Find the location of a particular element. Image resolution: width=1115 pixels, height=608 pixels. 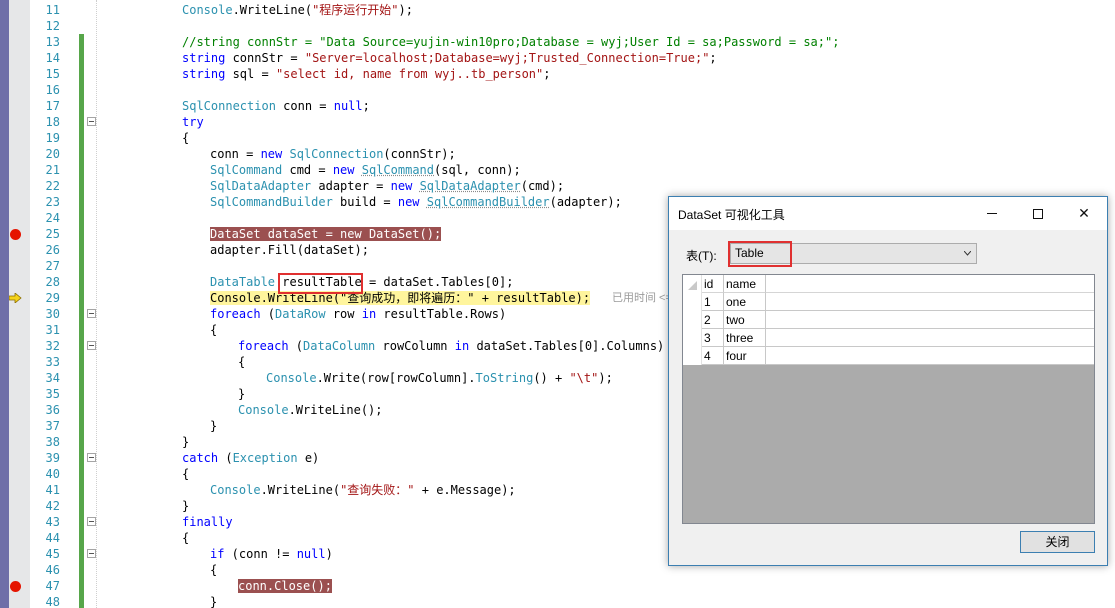

code-text: conn.Close(); is located at coordinates (285, 586).